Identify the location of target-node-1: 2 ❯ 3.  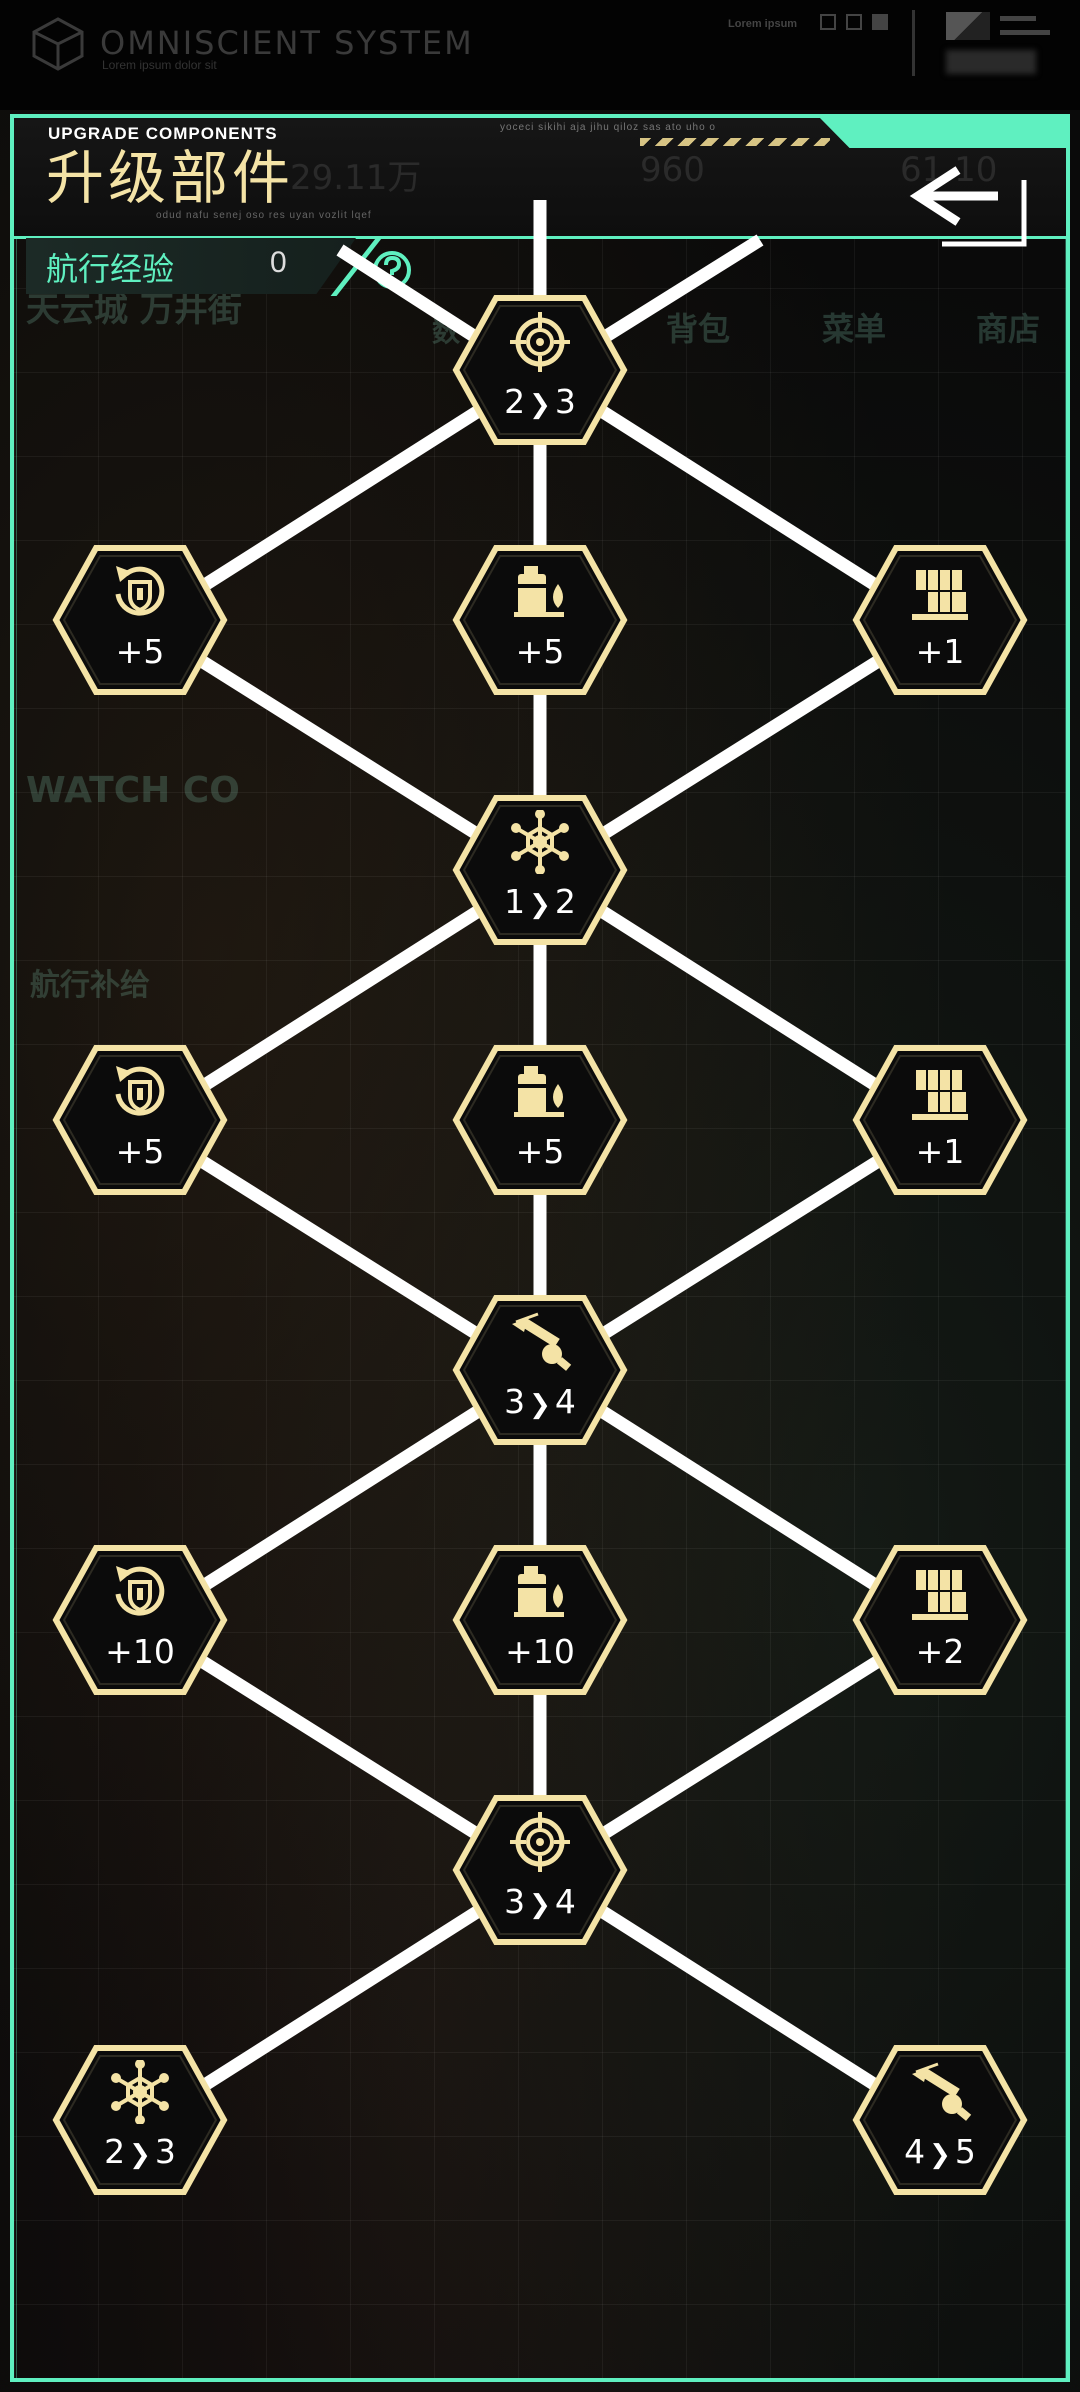
(540, 370).